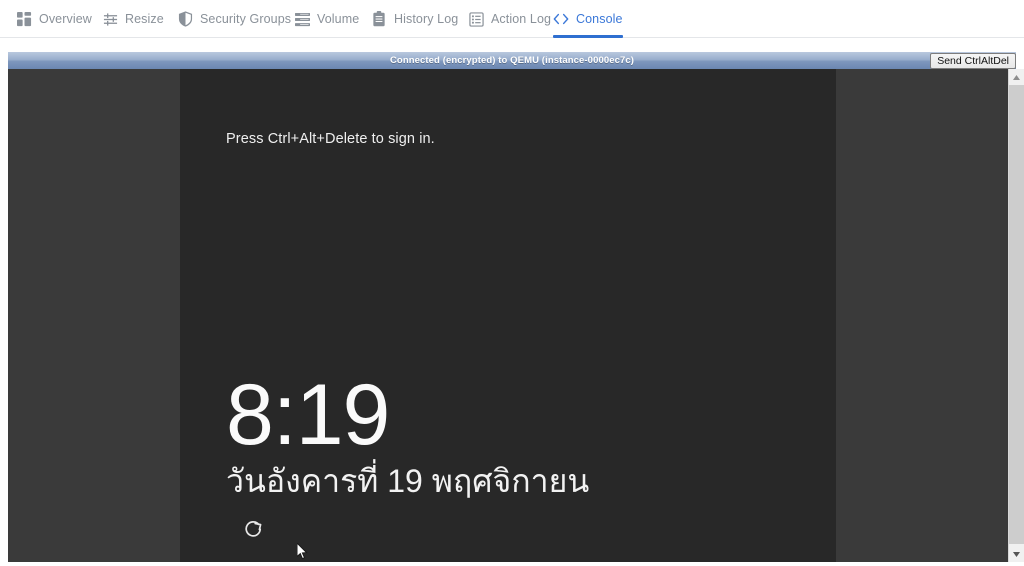 The image size is (1024, 566). Describe the element at coordinates (65, 19) in the screenshot. I see `tab-overview-label: Overview` at that location.